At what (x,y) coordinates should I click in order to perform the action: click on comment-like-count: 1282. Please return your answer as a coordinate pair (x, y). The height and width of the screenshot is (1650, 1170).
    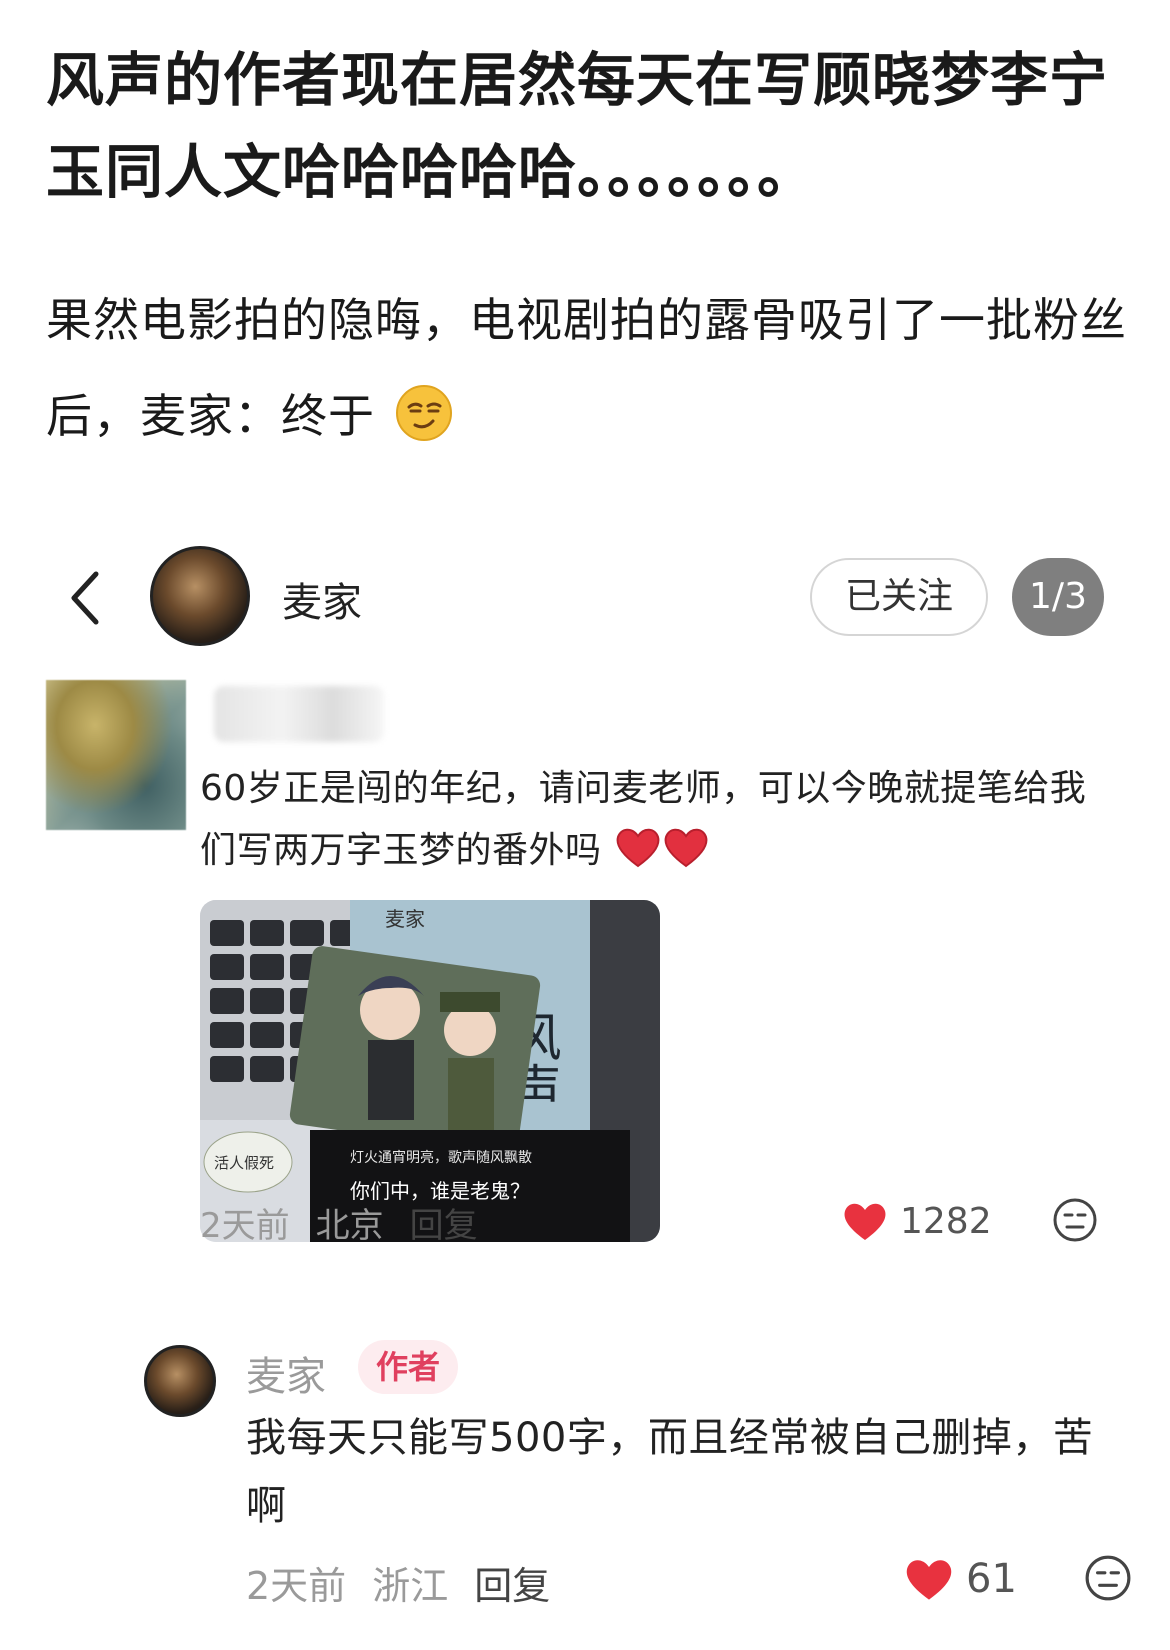
    Looking at the image, I should click on (946, 1221).